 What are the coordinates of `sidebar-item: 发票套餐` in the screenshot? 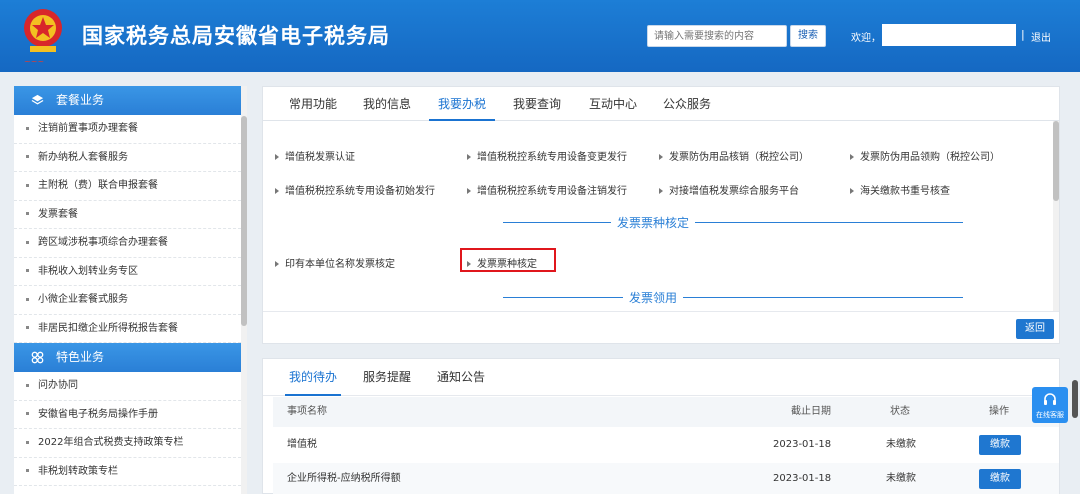 It's located at (127, 215).